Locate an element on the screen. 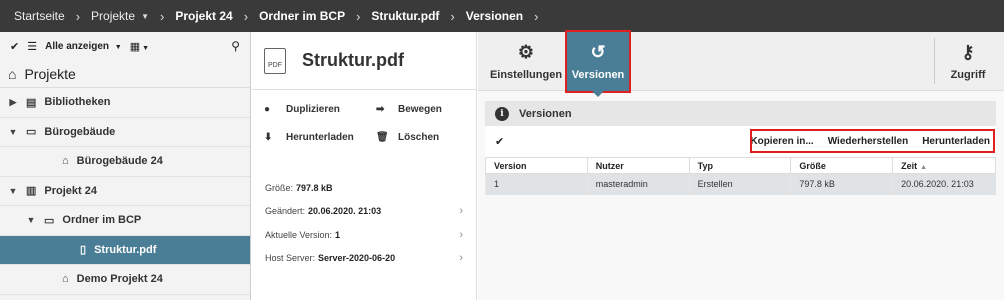  info-icon: i is located at coordinates (502, 113).